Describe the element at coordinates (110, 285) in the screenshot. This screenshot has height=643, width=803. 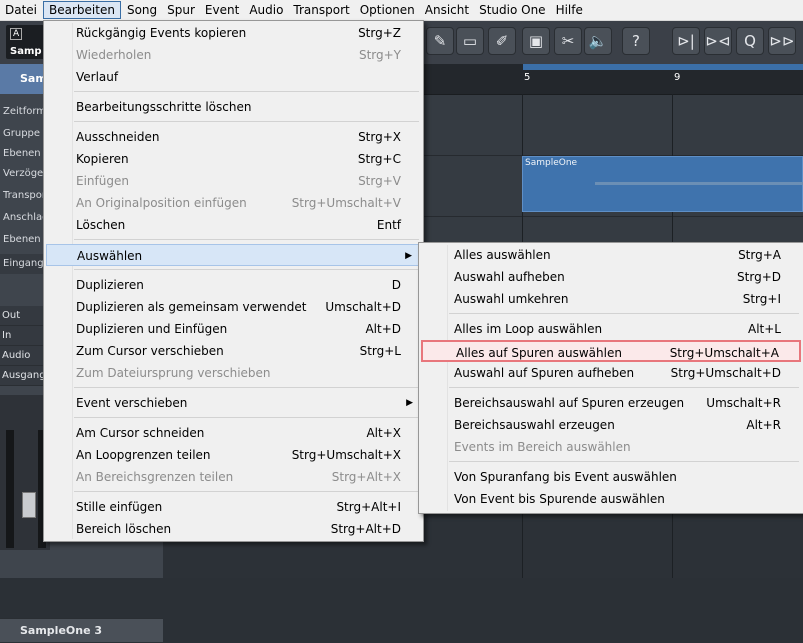
I see `menu-item-label: Duplizieren` at that location.